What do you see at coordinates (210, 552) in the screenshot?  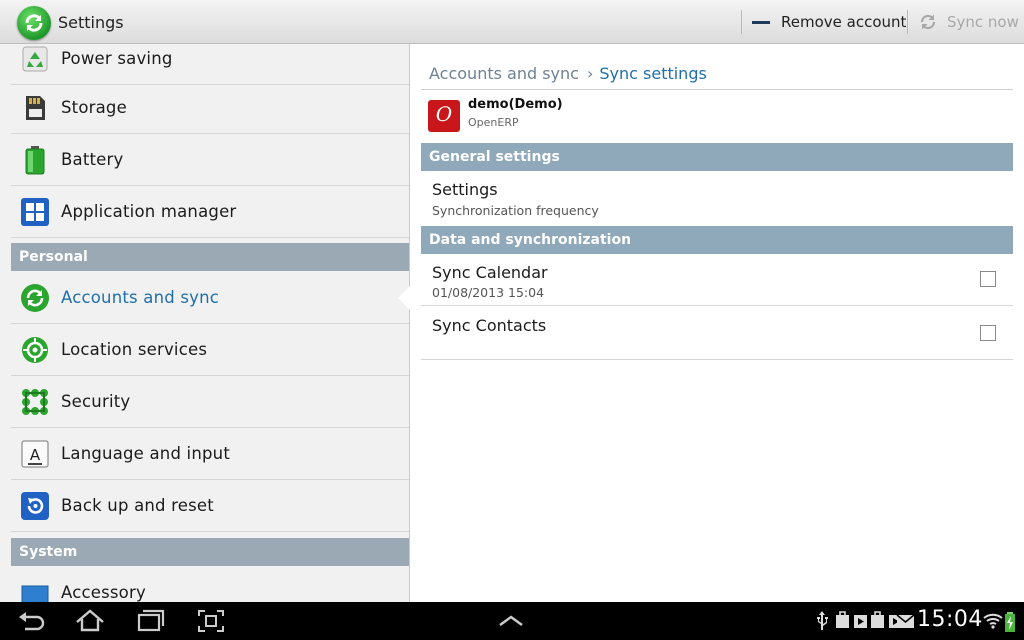 I see `section-header-system: System` at bounding box center [210, 552].